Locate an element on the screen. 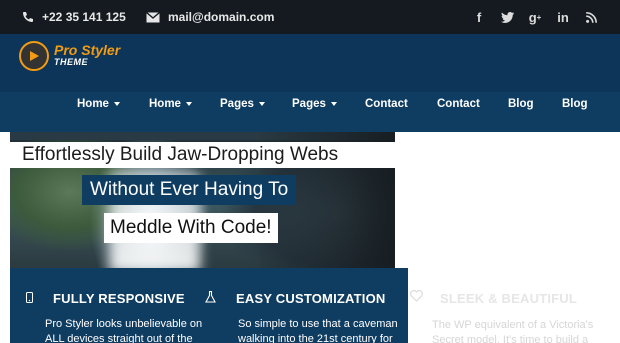 Image resolution: width=620 pixels, height=343 pixels. phone-contact: +22 35 141 125 is located at coordinates (74, 17).